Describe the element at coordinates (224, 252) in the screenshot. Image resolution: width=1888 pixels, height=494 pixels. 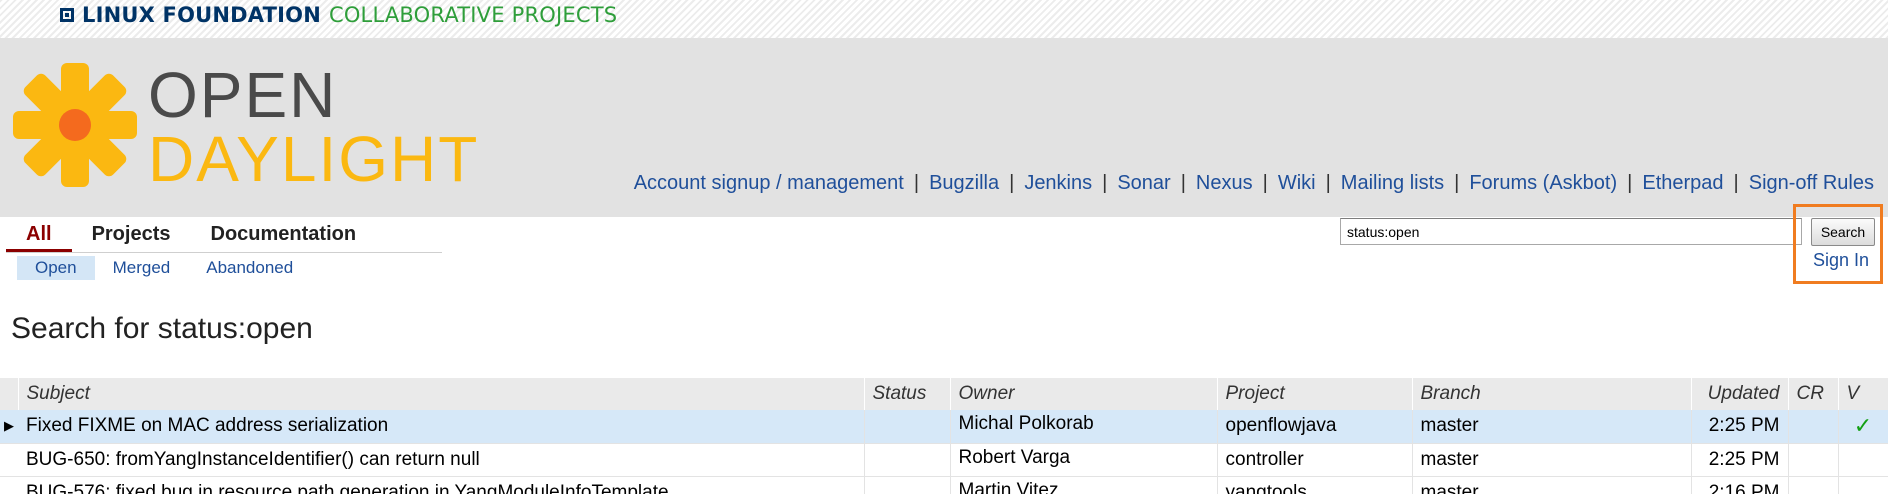
I see `tabs-divider` at that location.